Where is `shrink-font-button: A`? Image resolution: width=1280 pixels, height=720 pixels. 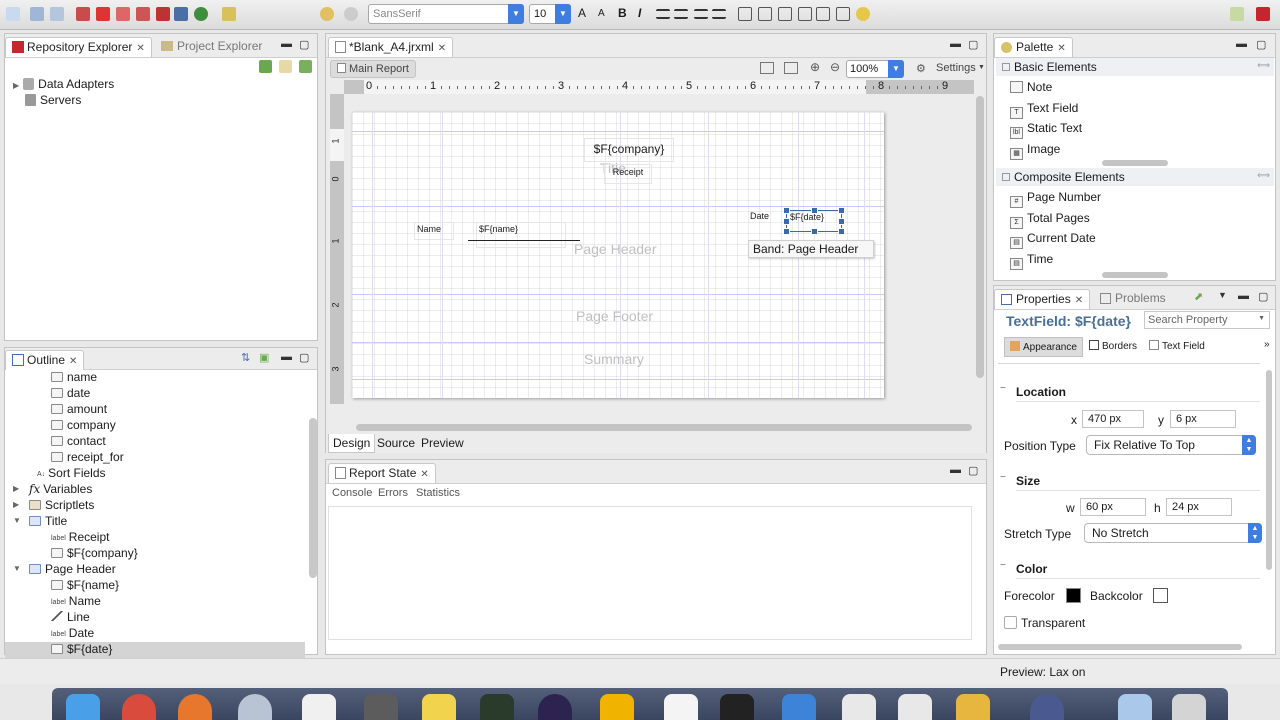
shrink-font-button: A is located at coordinates (601, 13).